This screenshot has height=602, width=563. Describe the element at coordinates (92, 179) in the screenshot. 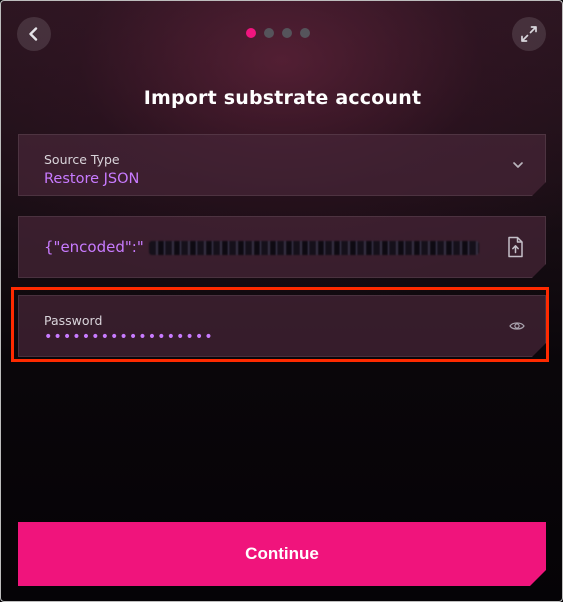

I see `source-type-value: Restore JSON` at that location.